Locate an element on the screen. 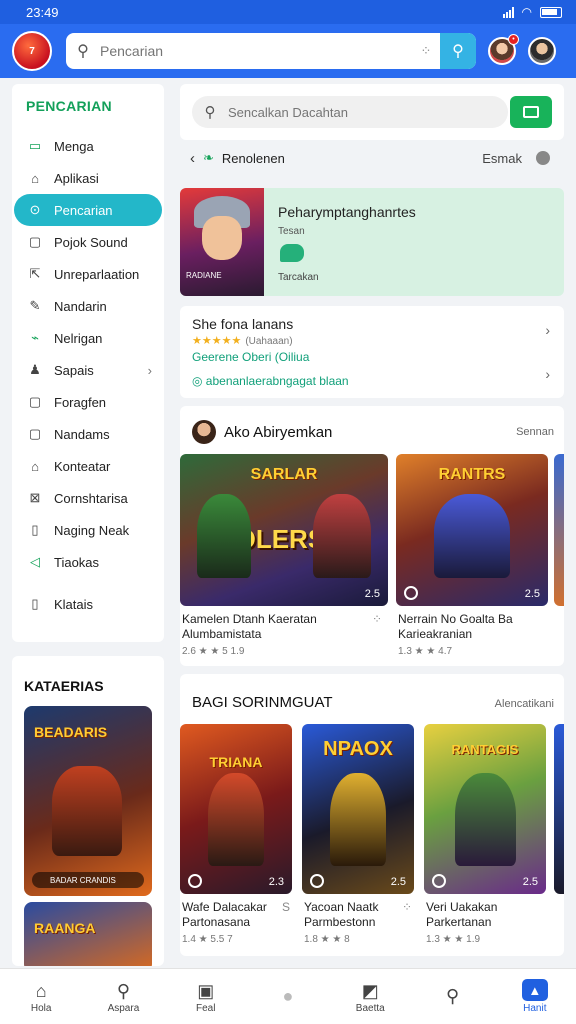 This screenshot has width=576, height=1024. sidebar-item: ▢ Nandams is located at coordinates (88, 434).